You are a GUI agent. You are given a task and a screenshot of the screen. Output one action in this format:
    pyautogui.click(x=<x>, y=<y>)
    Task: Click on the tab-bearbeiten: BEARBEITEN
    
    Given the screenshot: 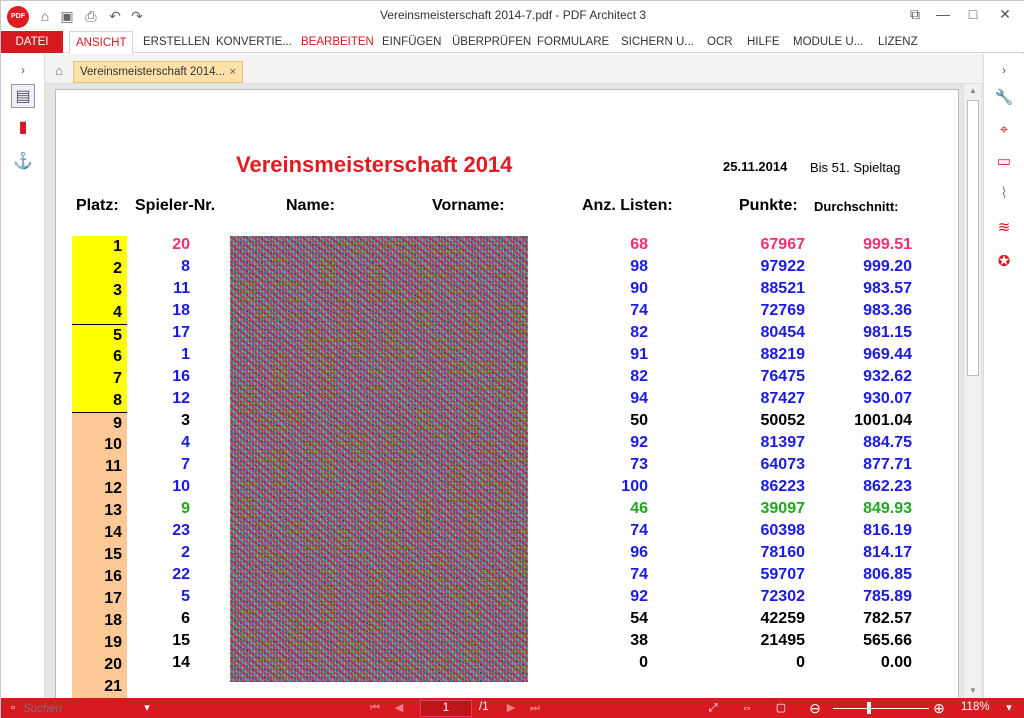 What is the action you would take?
    pyautogui.click(x=337, y=42)
    